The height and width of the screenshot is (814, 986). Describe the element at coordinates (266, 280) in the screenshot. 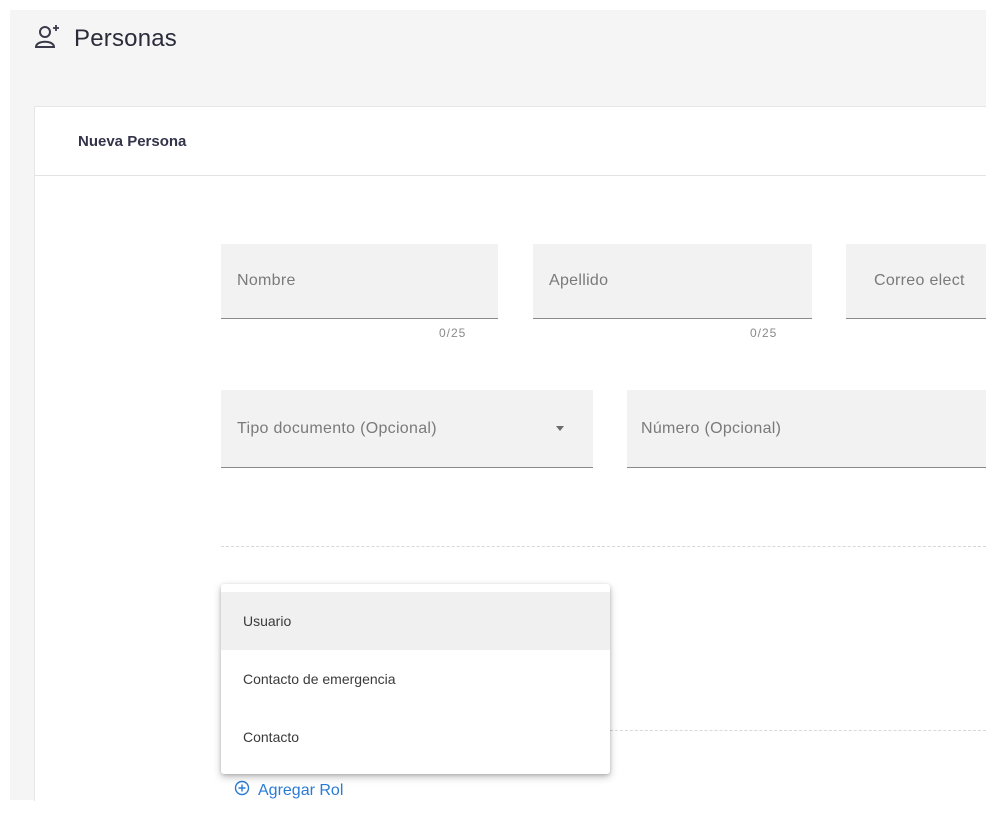

I see `nombre-label: Nombre` at that location.